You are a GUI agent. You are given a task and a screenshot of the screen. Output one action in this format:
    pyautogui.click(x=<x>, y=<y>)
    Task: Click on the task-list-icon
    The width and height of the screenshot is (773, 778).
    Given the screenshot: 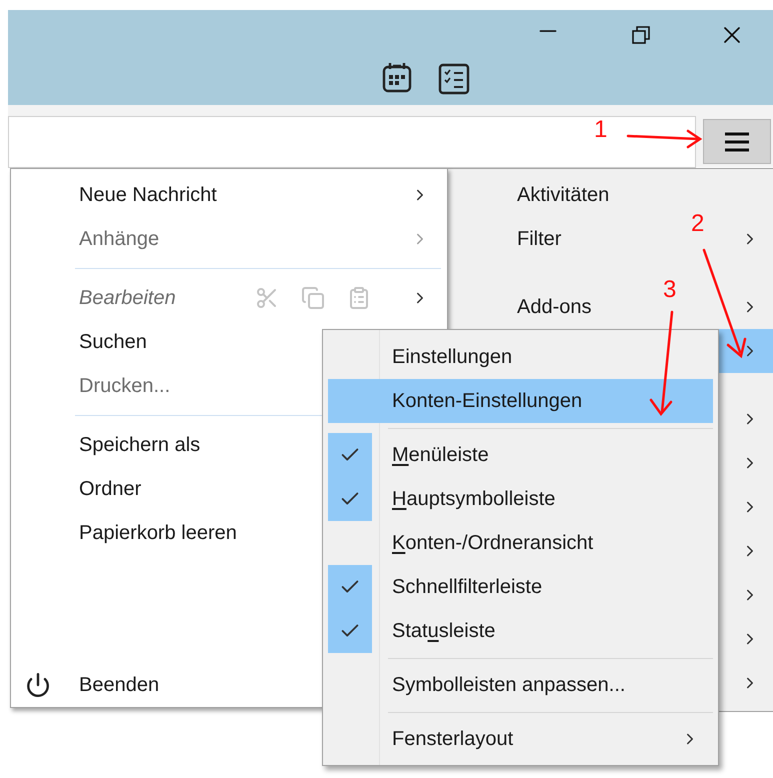 What is the action you would take?
    pyautogui.click(x=454, y=79)
    